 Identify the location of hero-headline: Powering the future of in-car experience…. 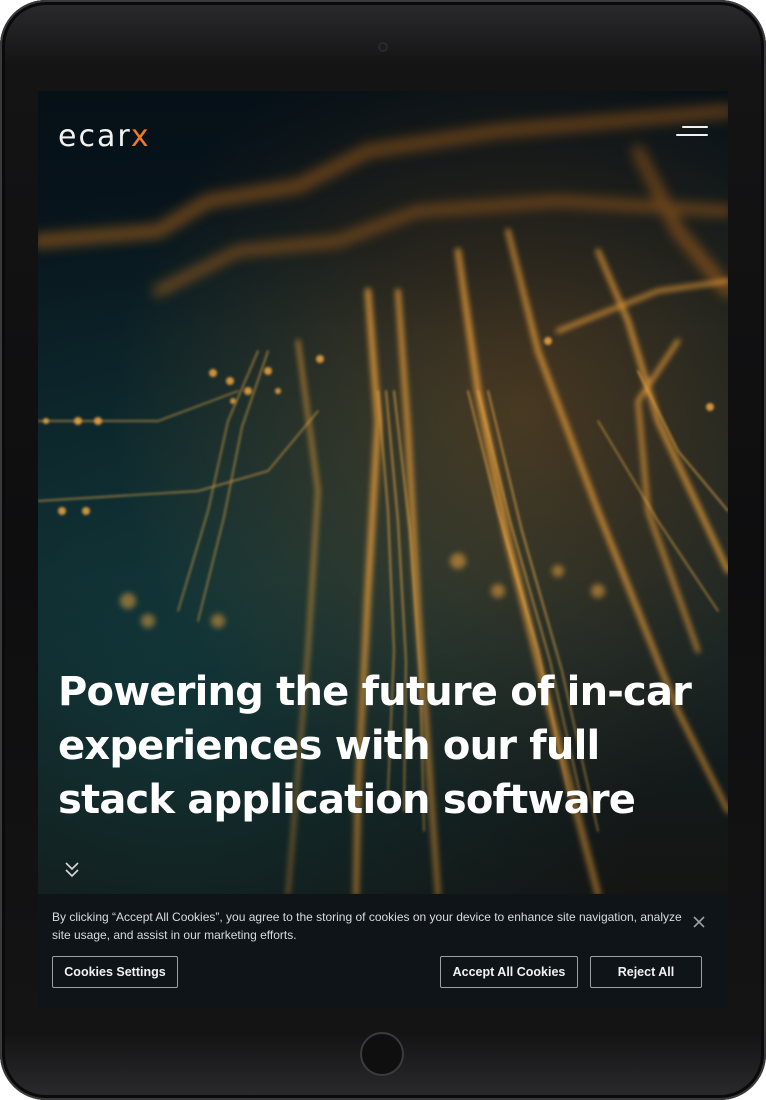
(375, 746).